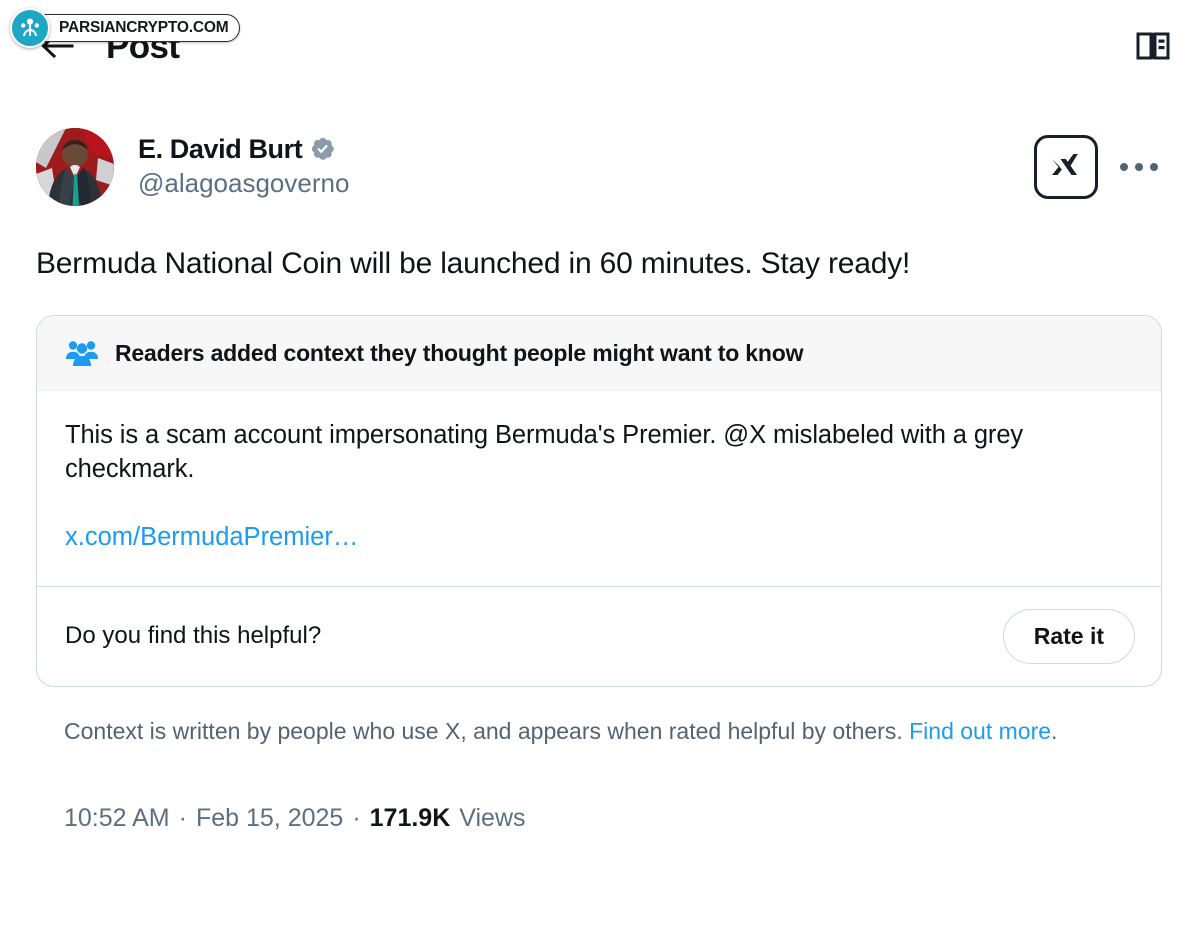 The width and height of the screenshot is (1198, 942). What do you see at coordinates (1068, 636) in the screenshot?
I see `rate-it-button: Rate it` at bounding box center [1068, 636].